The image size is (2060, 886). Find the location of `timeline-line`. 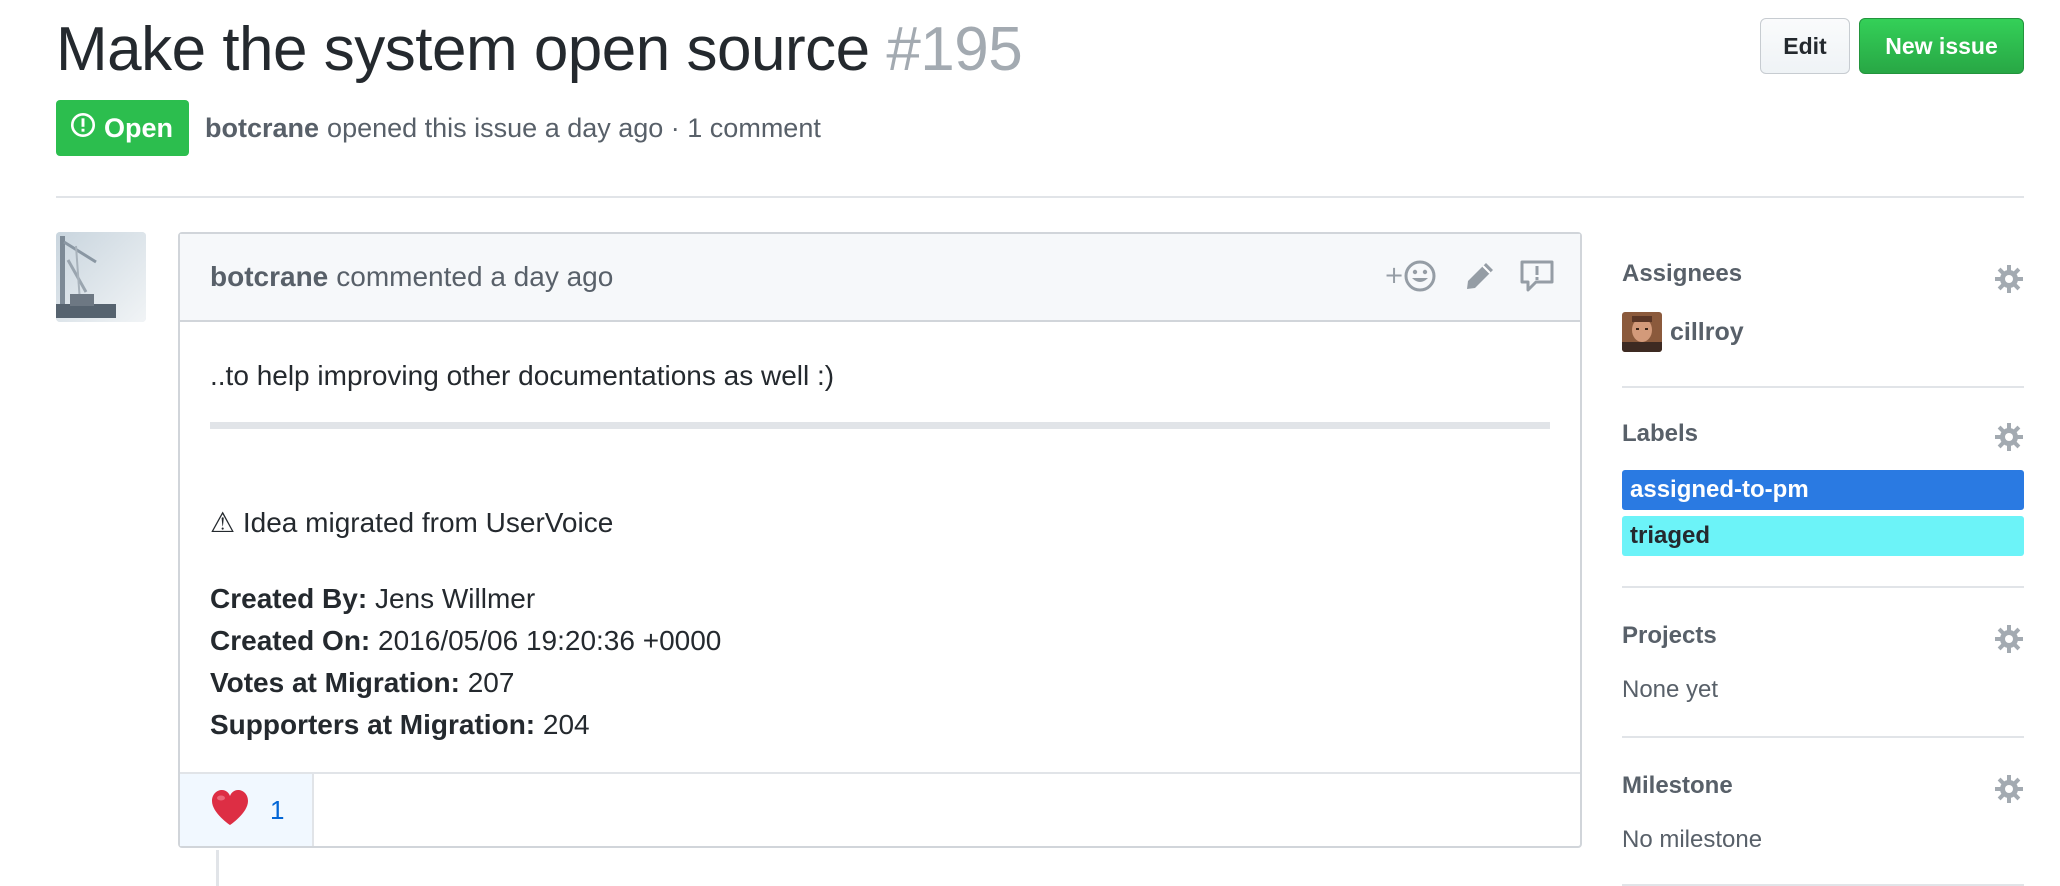

timeline-line is located at coordinates (217, 868).